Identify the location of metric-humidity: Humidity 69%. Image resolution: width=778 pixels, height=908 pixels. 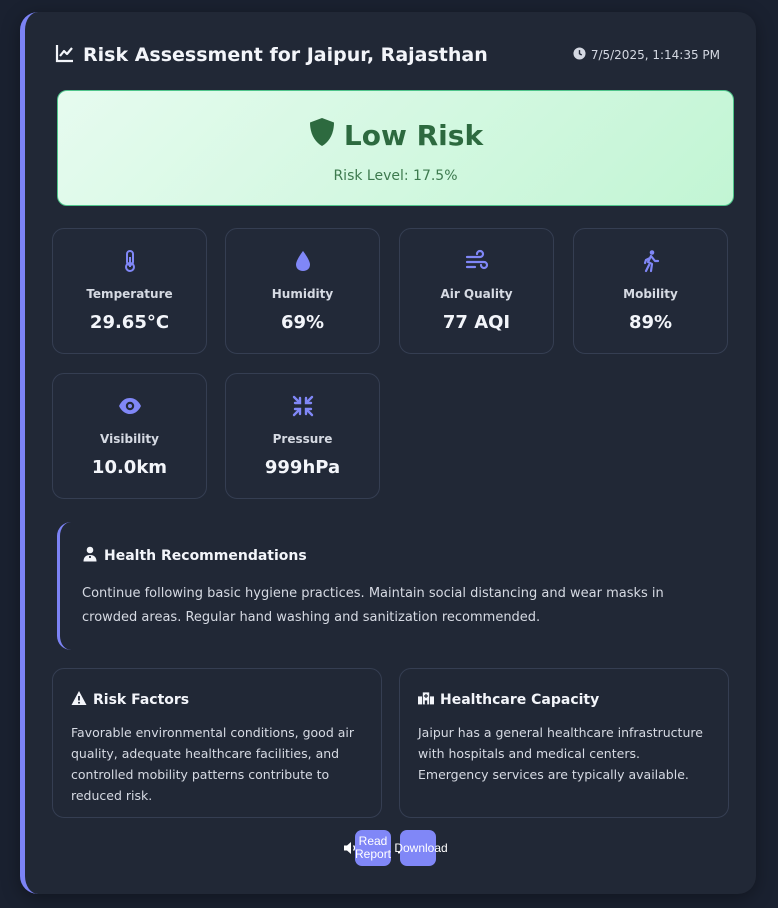
(302, 291).